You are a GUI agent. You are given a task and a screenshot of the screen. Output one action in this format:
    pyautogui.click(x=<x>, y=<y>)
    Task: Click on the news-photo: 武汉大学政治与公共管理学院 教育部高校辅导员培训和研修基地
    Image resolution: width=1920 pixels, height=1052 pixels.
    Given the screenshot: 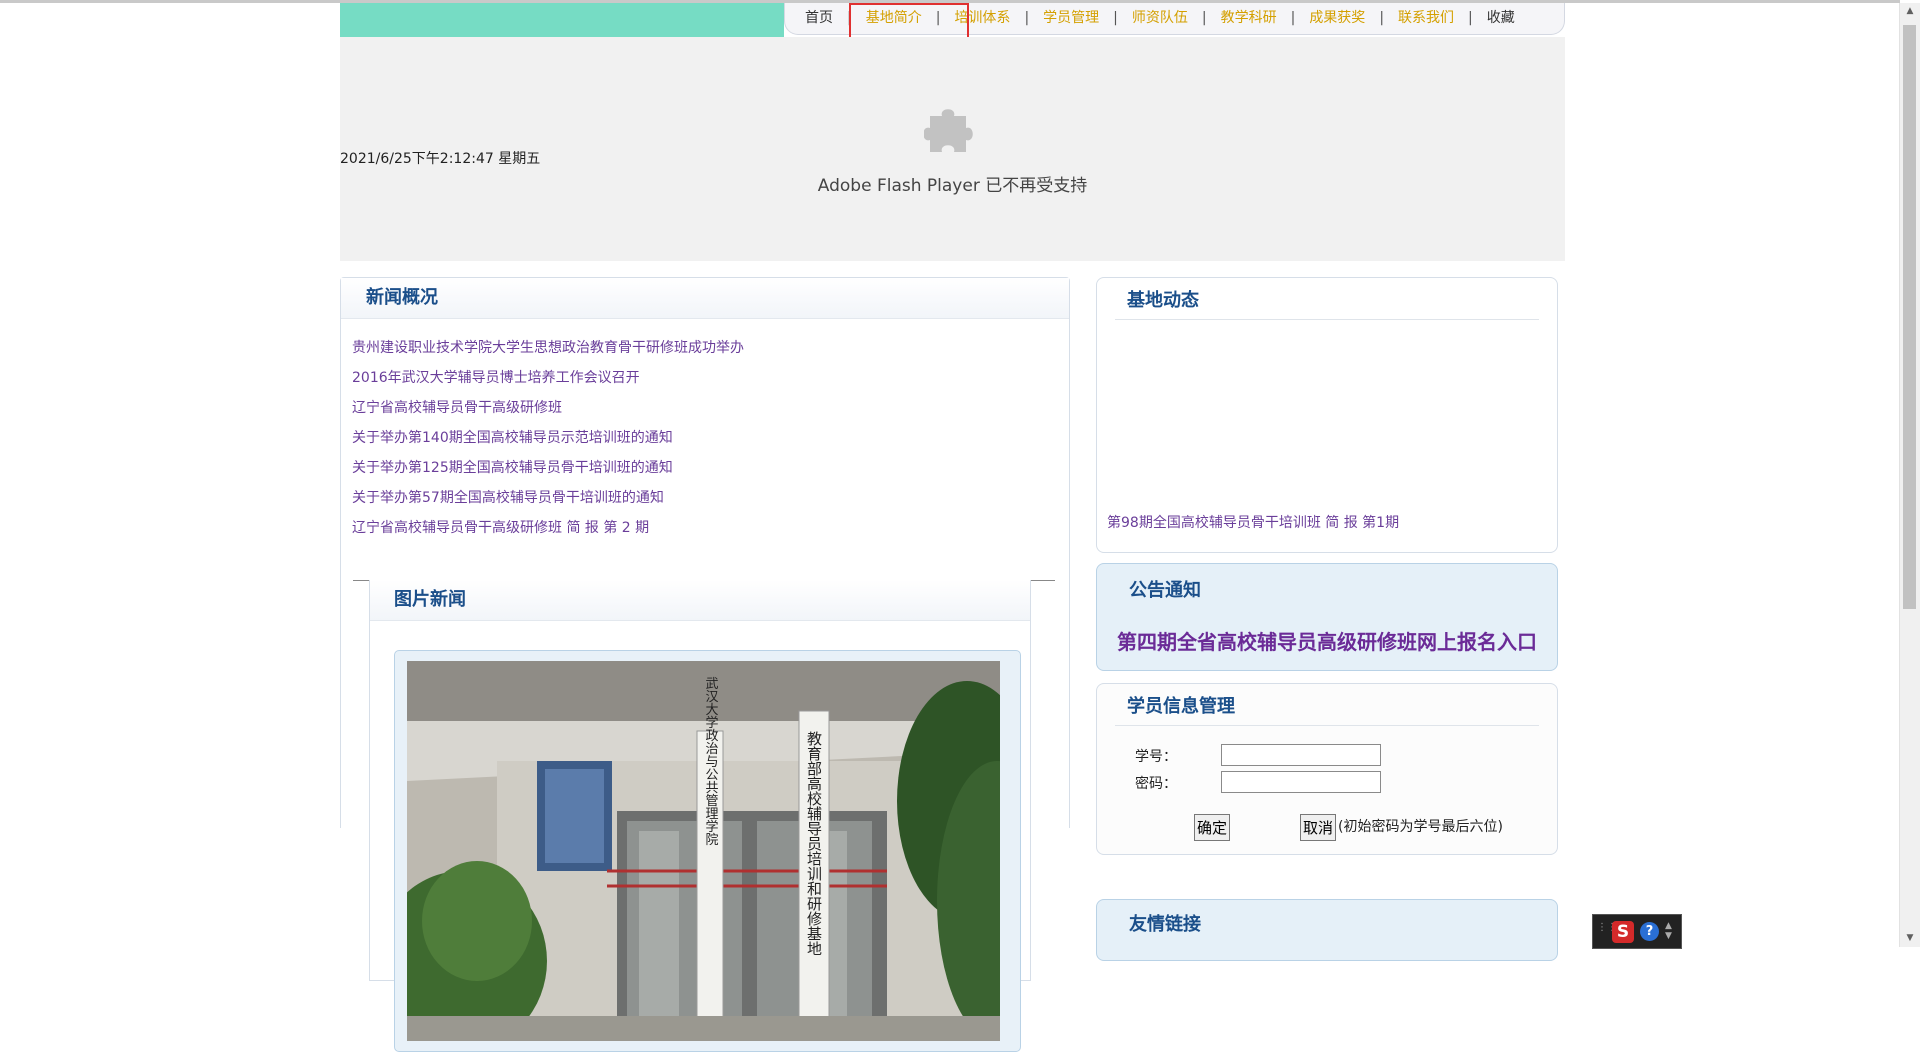 What is the action you would take?
    pyautogui.click(x=703, y=851)
    